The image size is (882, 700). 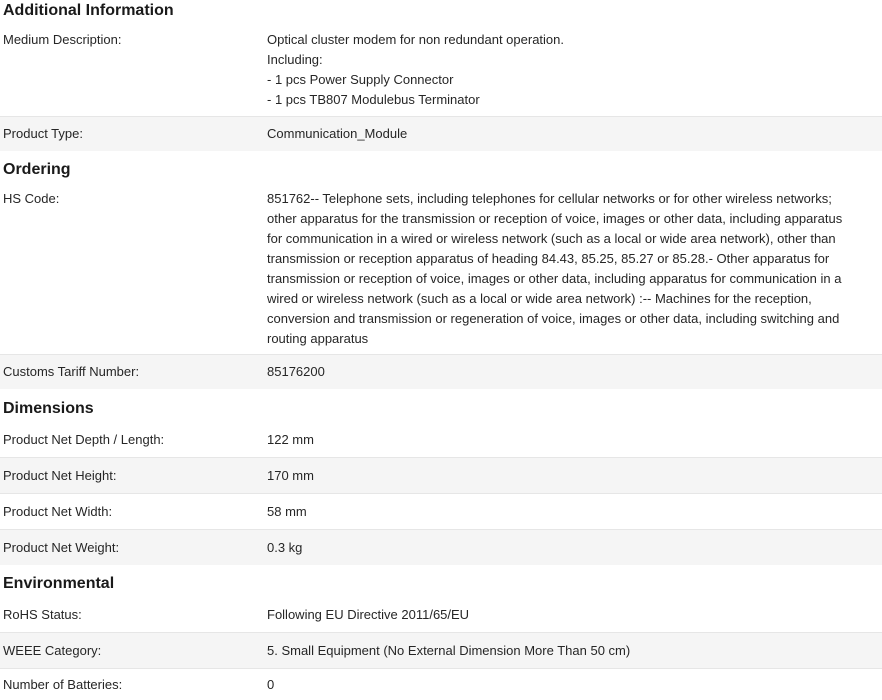 What do you see at coordinates (296, 371) in the screenshot?
I see `value-line: 85176200` at bounding box center [296, 371].